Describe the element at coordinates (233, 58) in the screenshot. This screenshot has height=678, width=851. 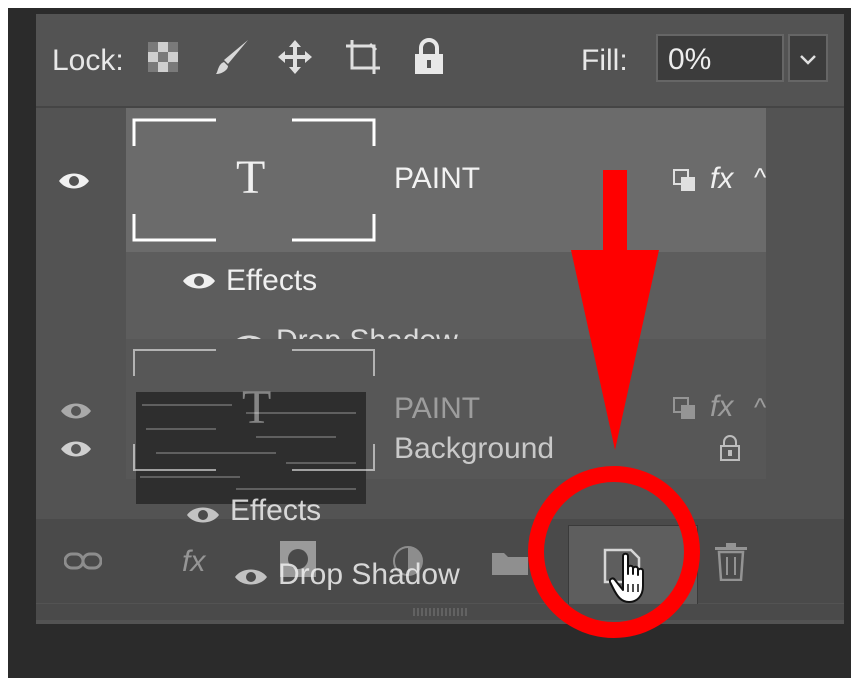
I see `brush-icon` at that location.